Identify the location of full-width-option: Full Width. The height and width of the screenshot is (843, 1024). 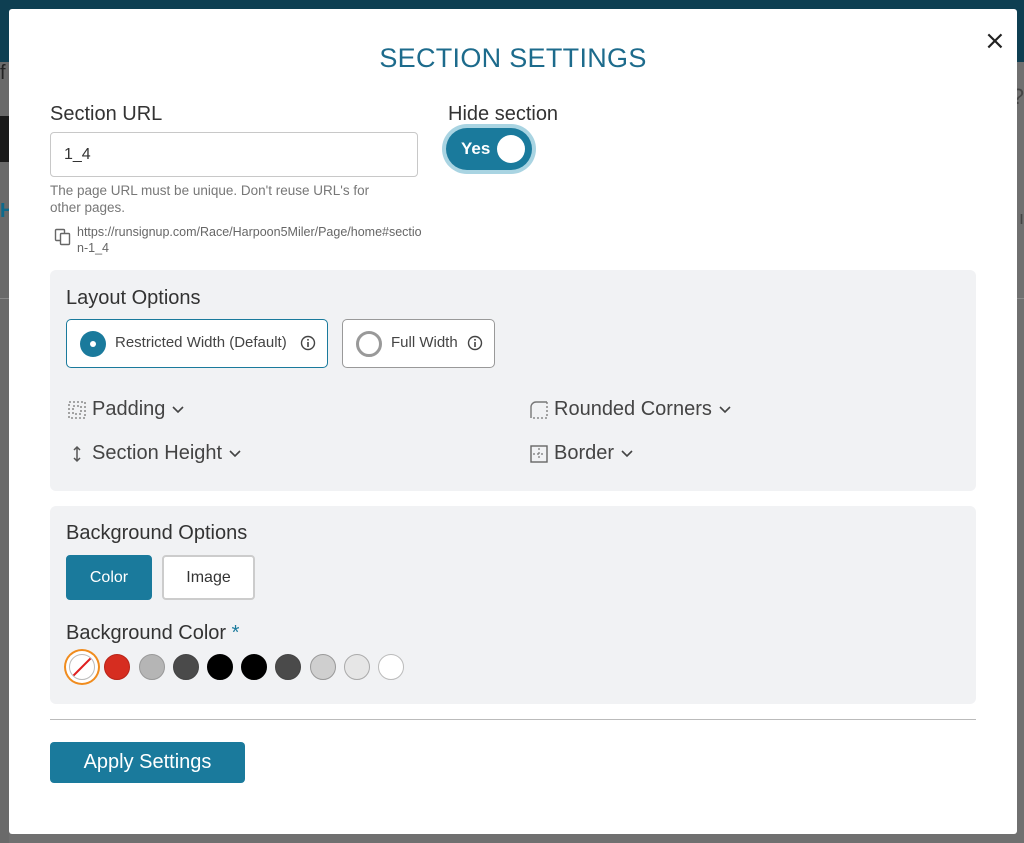
(418, 343).